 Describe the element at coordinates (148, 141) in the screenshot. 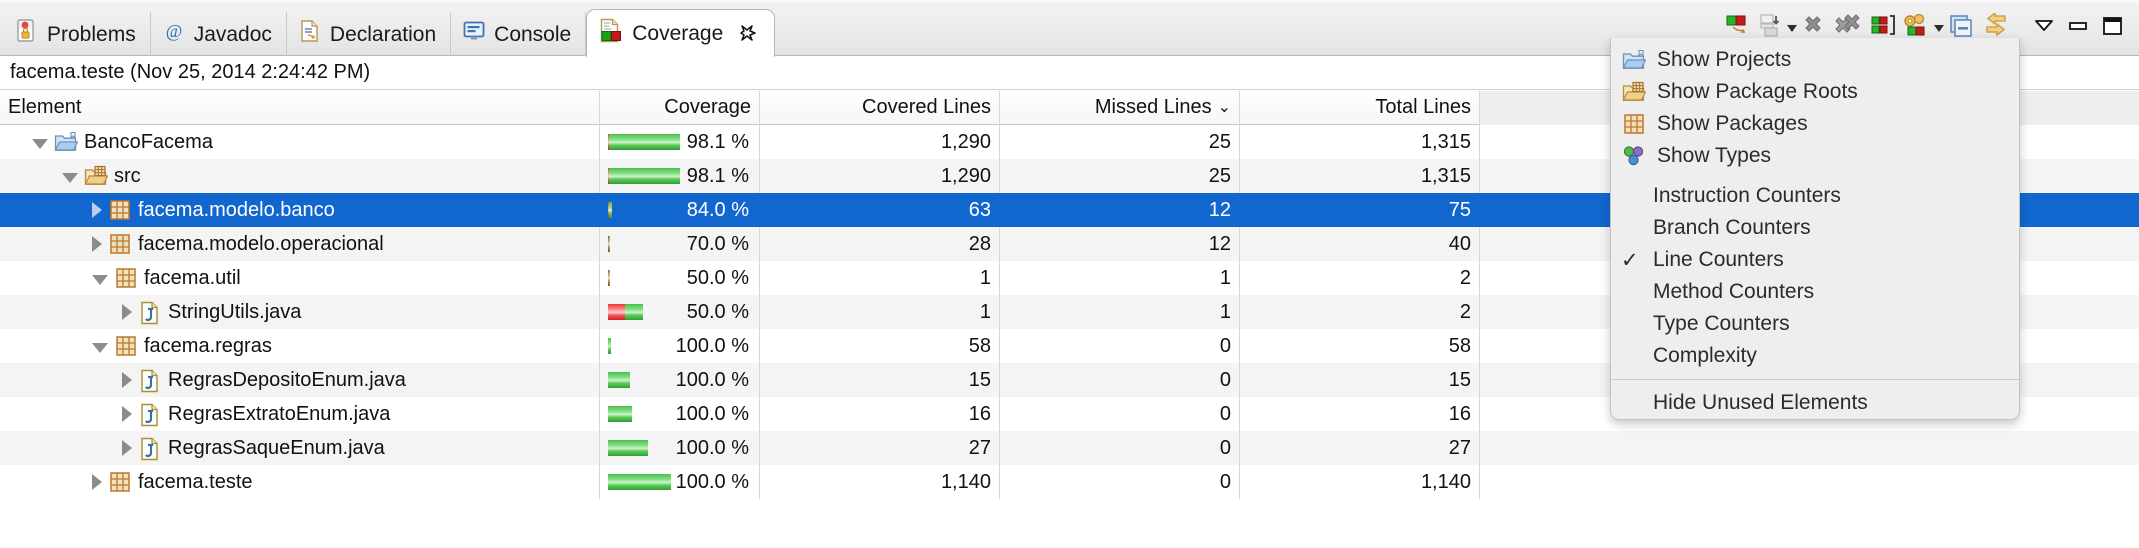

I see `element-label: BancoFacema` at that location.